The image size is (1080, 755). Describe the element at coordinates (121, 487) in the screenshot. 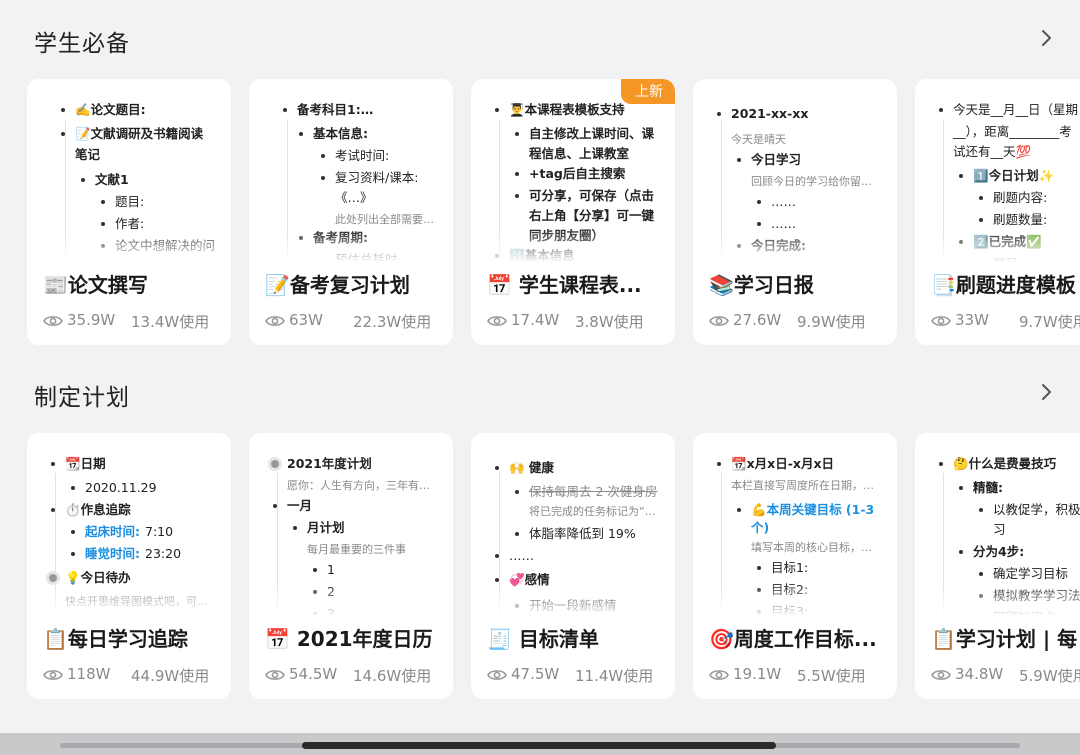

I see `preview-line: 2020.11.29` at that location.